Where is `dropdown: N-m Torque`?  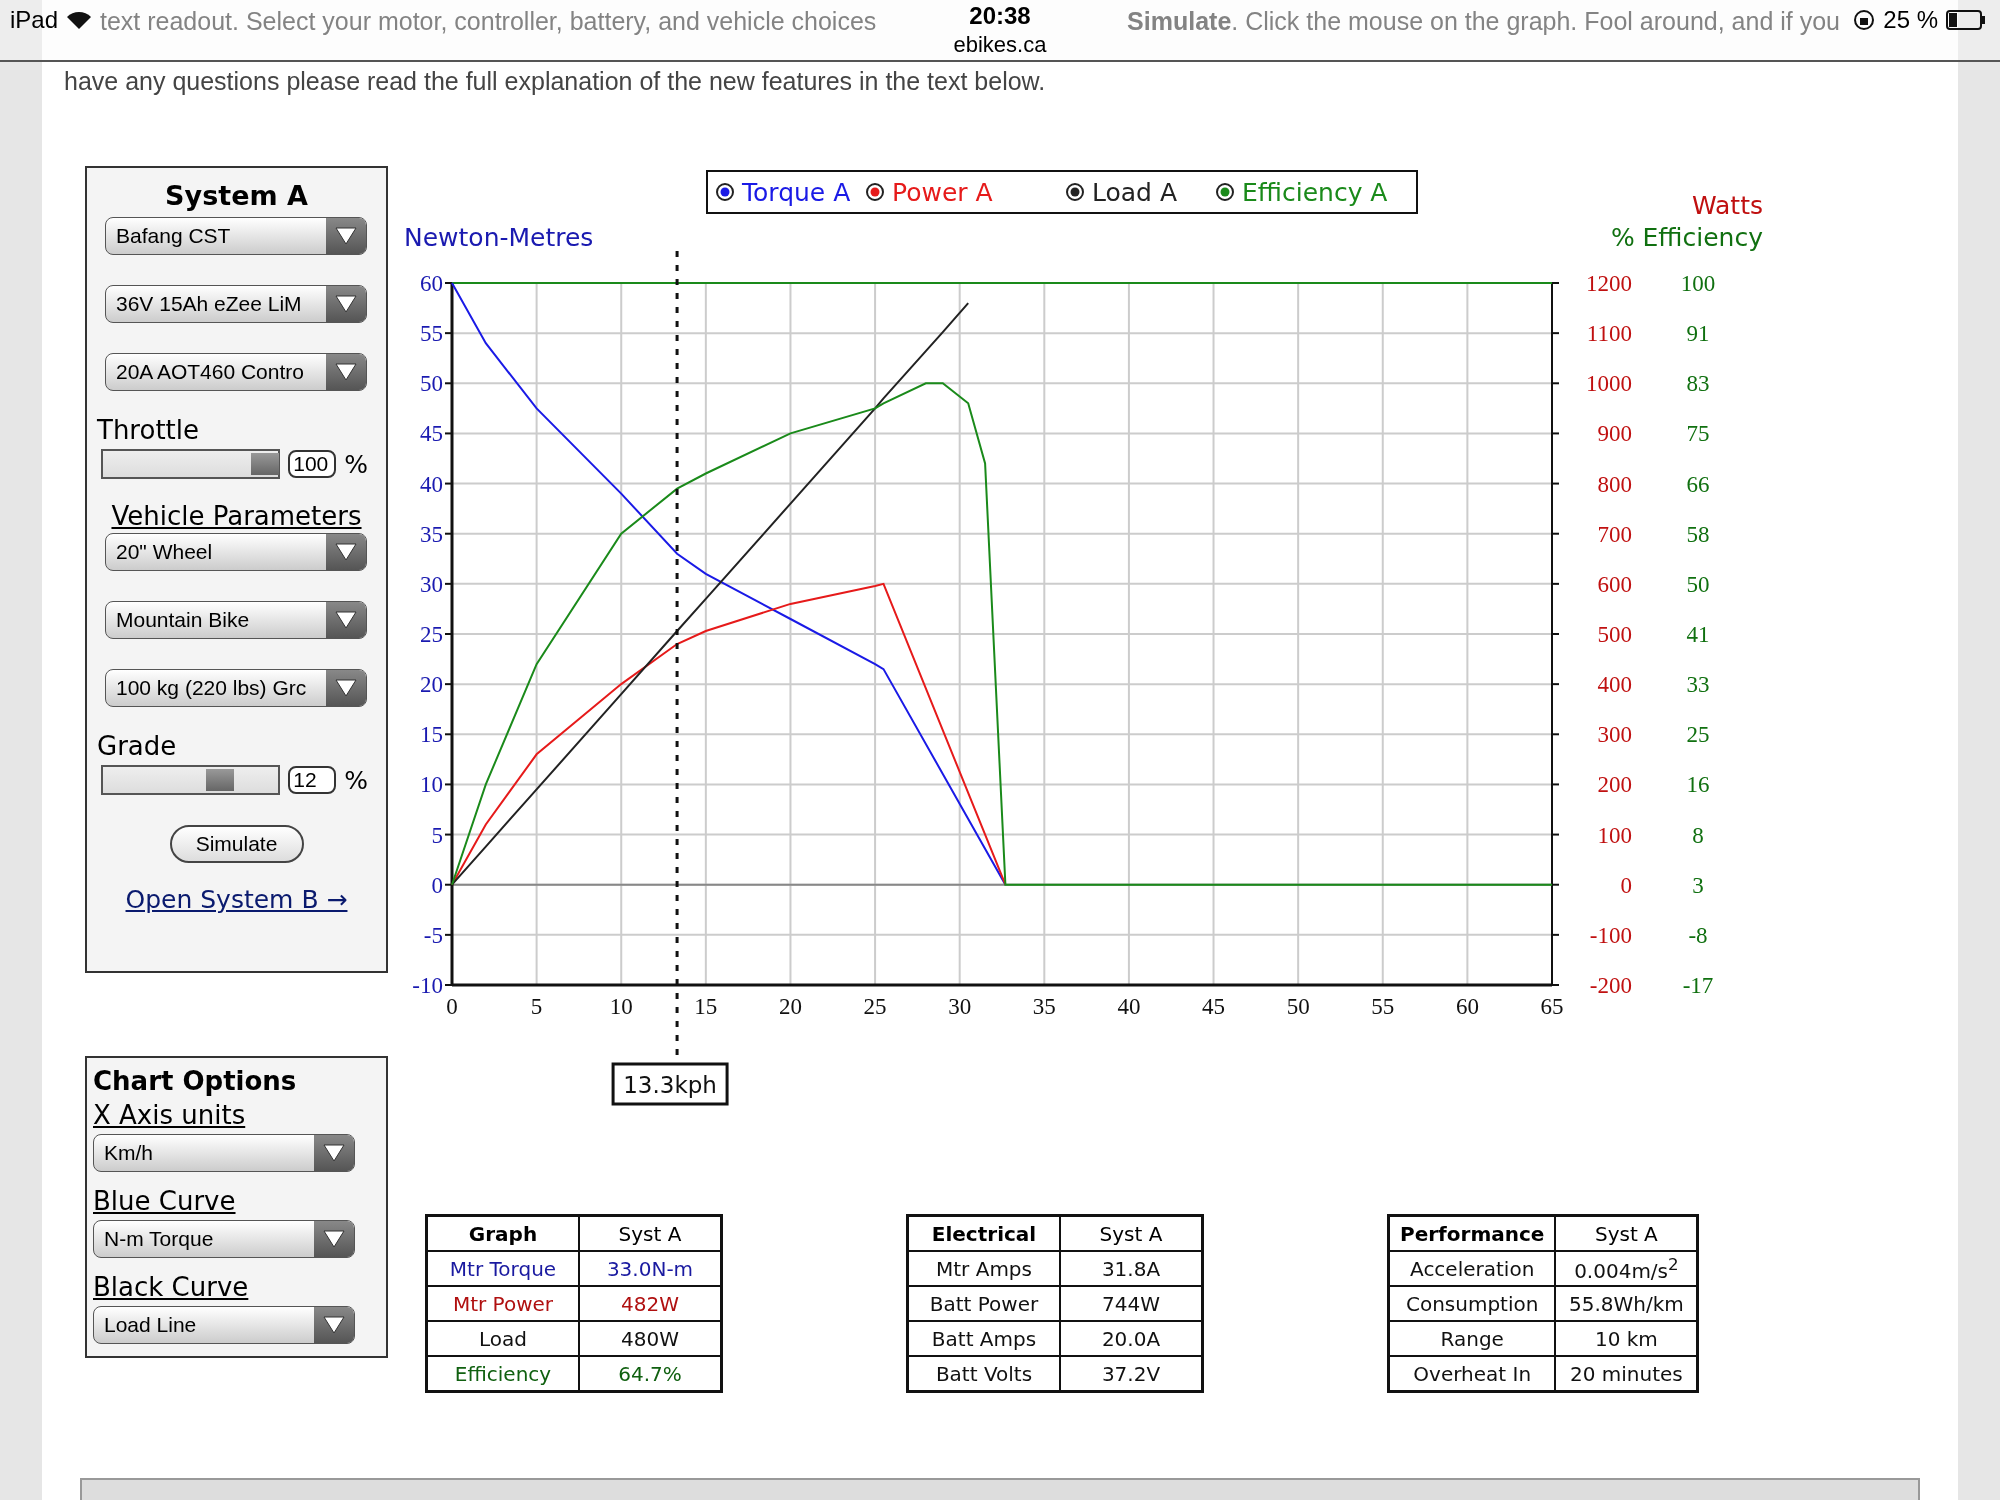 dropdown: N-m Torque is located at coordinates (224, 1239).